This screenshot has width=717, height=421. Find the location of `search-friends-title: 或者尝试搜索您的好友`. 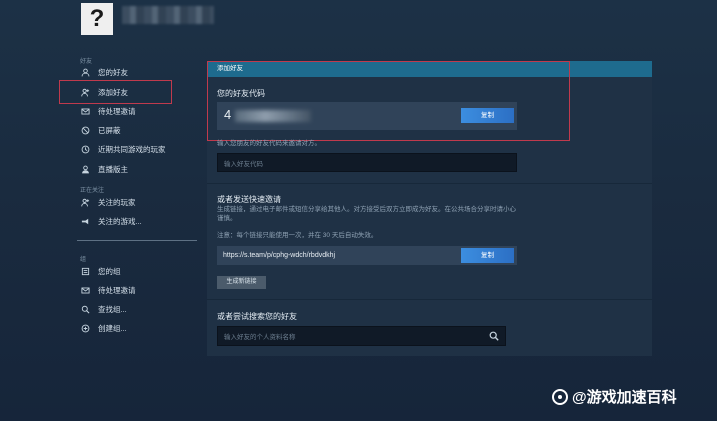

search-friends-title: 或者尝试搜索您的好友 is located at coordinates (257, 316).